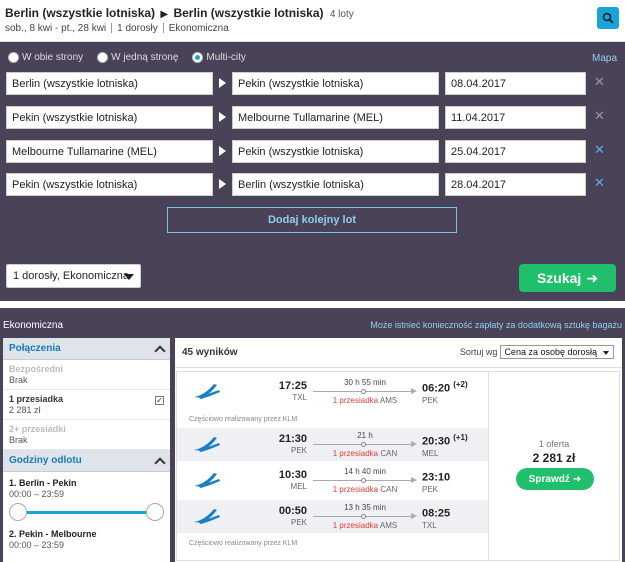 The image size is (625, 562). I want to click on leg-duration: 13 h 35 min, so click(365, 507).